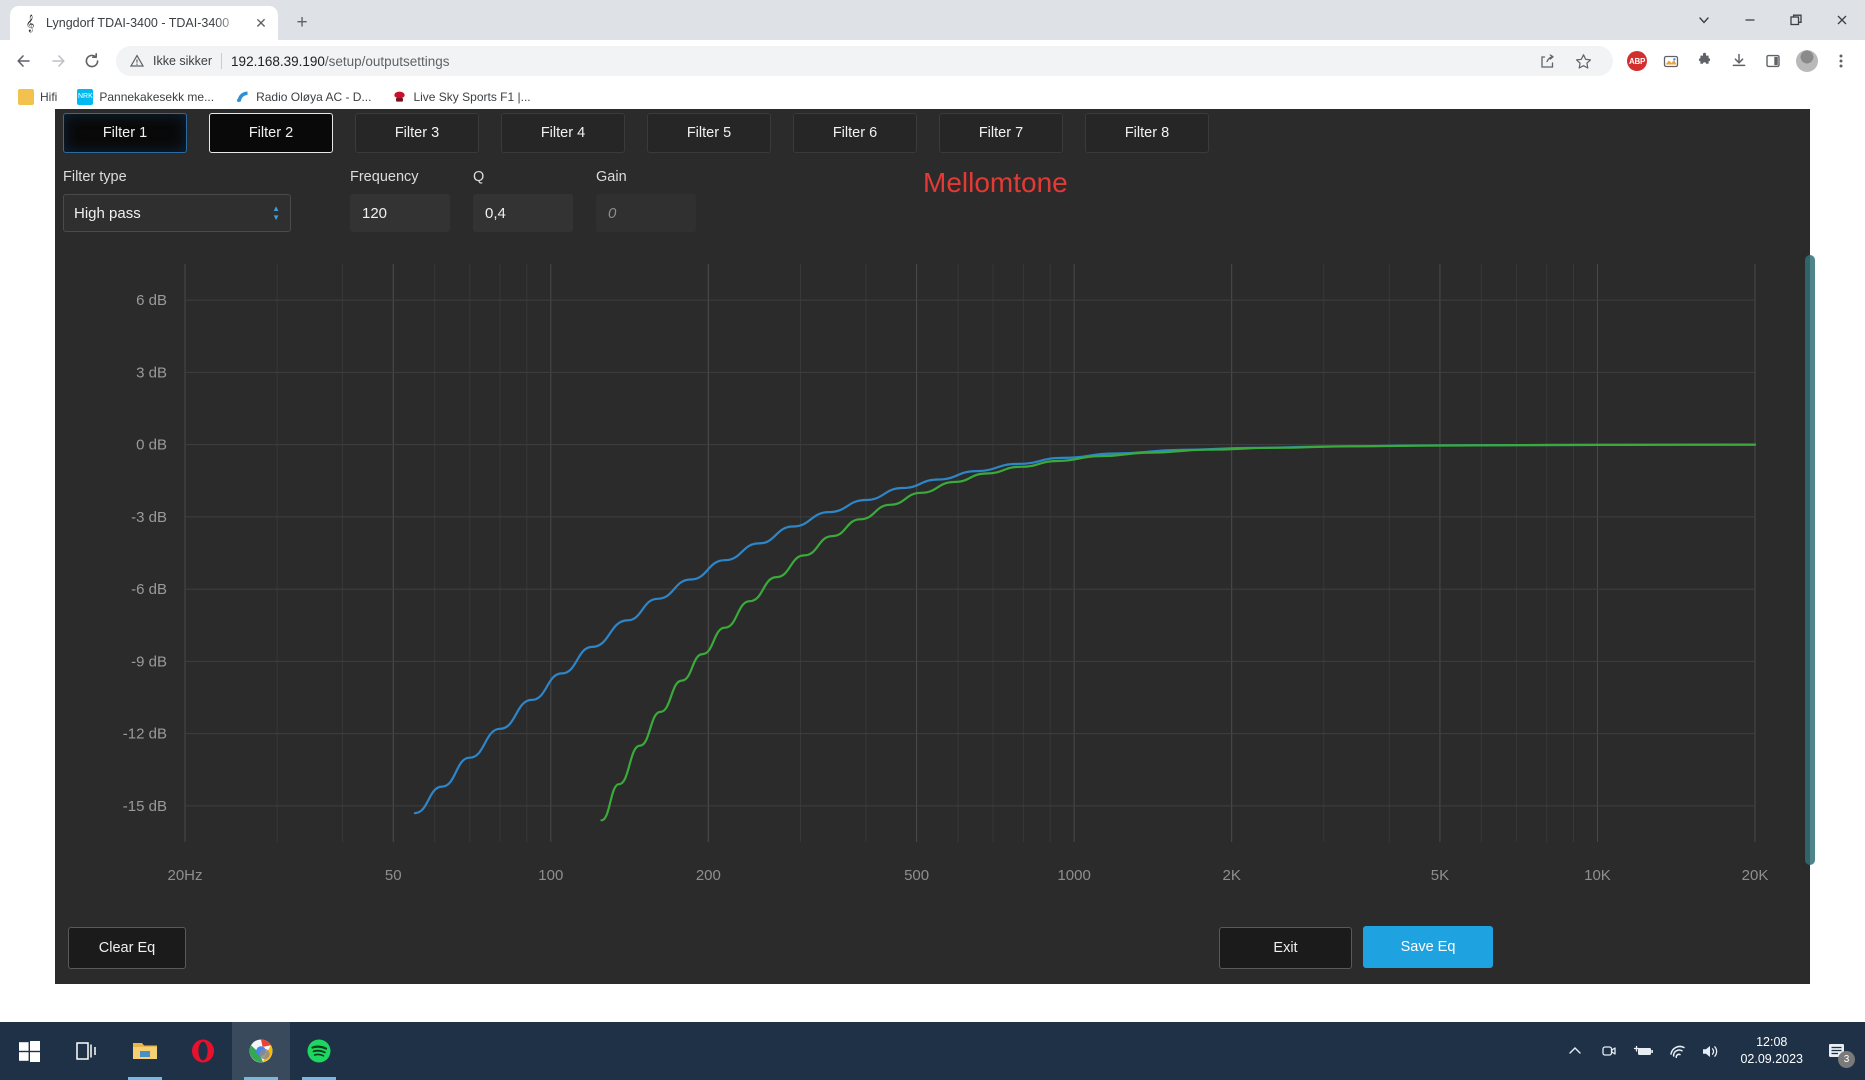 Image resolution: width=1865 pixels, height=1080 pixels. What do you see at coordinates (1773, 61) in the screenshot?
I see `side-panel-icon` at bounding box center [1773, 61].